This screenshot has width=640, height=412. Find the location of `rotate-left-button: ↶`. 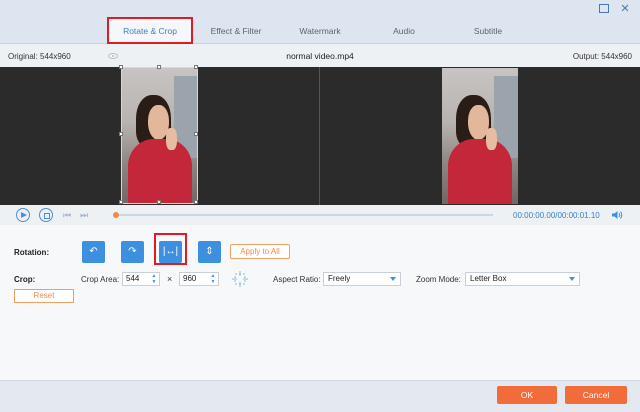

rotate-left-button: ↶ is located at coordinates (93, 252).